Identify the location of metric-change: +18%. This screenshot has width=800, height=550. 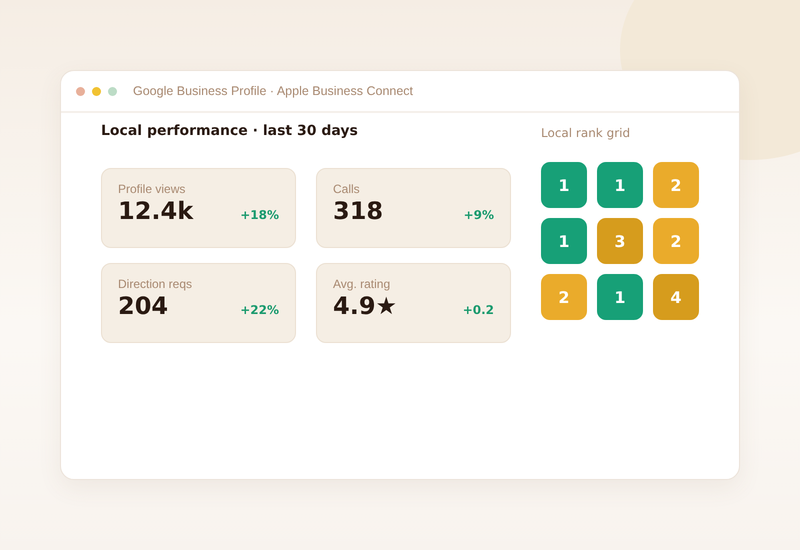
(259, 215).